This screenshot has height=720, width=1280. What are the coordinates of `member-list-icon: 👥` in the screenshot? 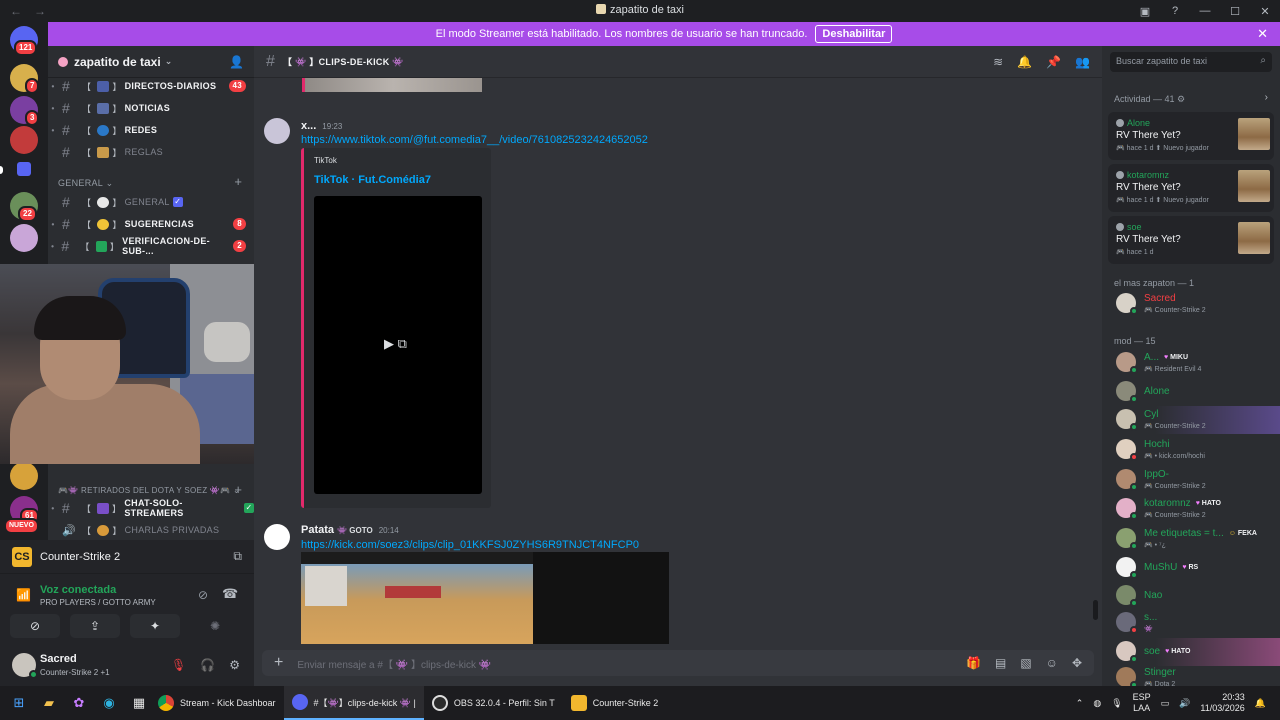 It's located at (1082, 62).